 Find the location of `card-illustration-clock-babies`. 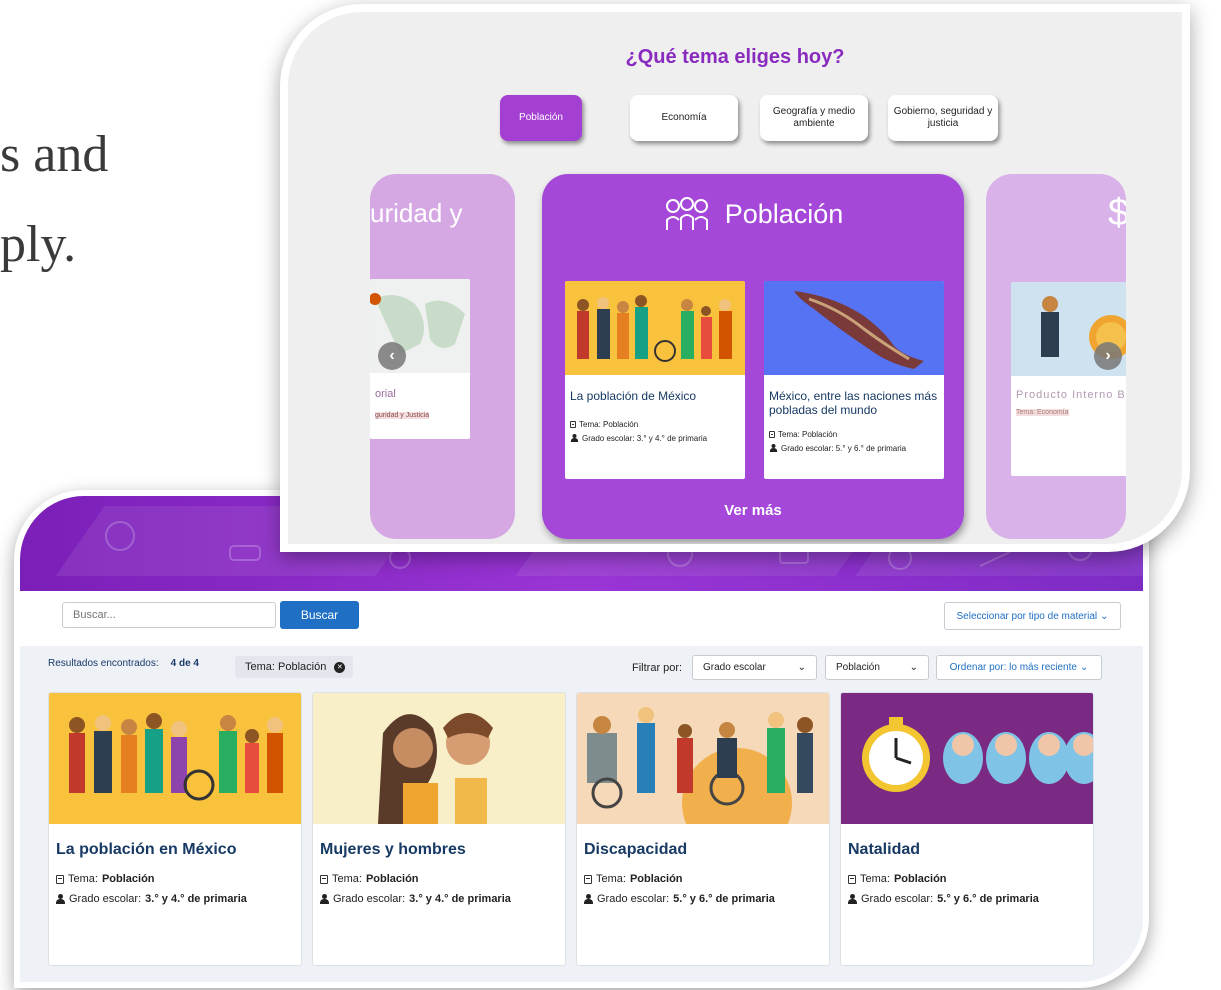

card-illustration-clock-babies is located at coordinates (967, 758).